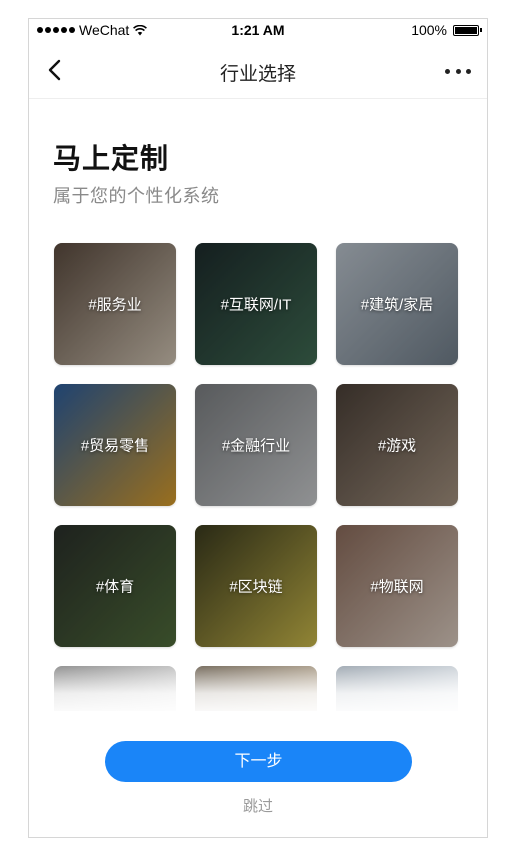  What do you see at coordinates (256, 690) in the screenshot?
I see `scroll-fade` at bounding box center [256, 690].